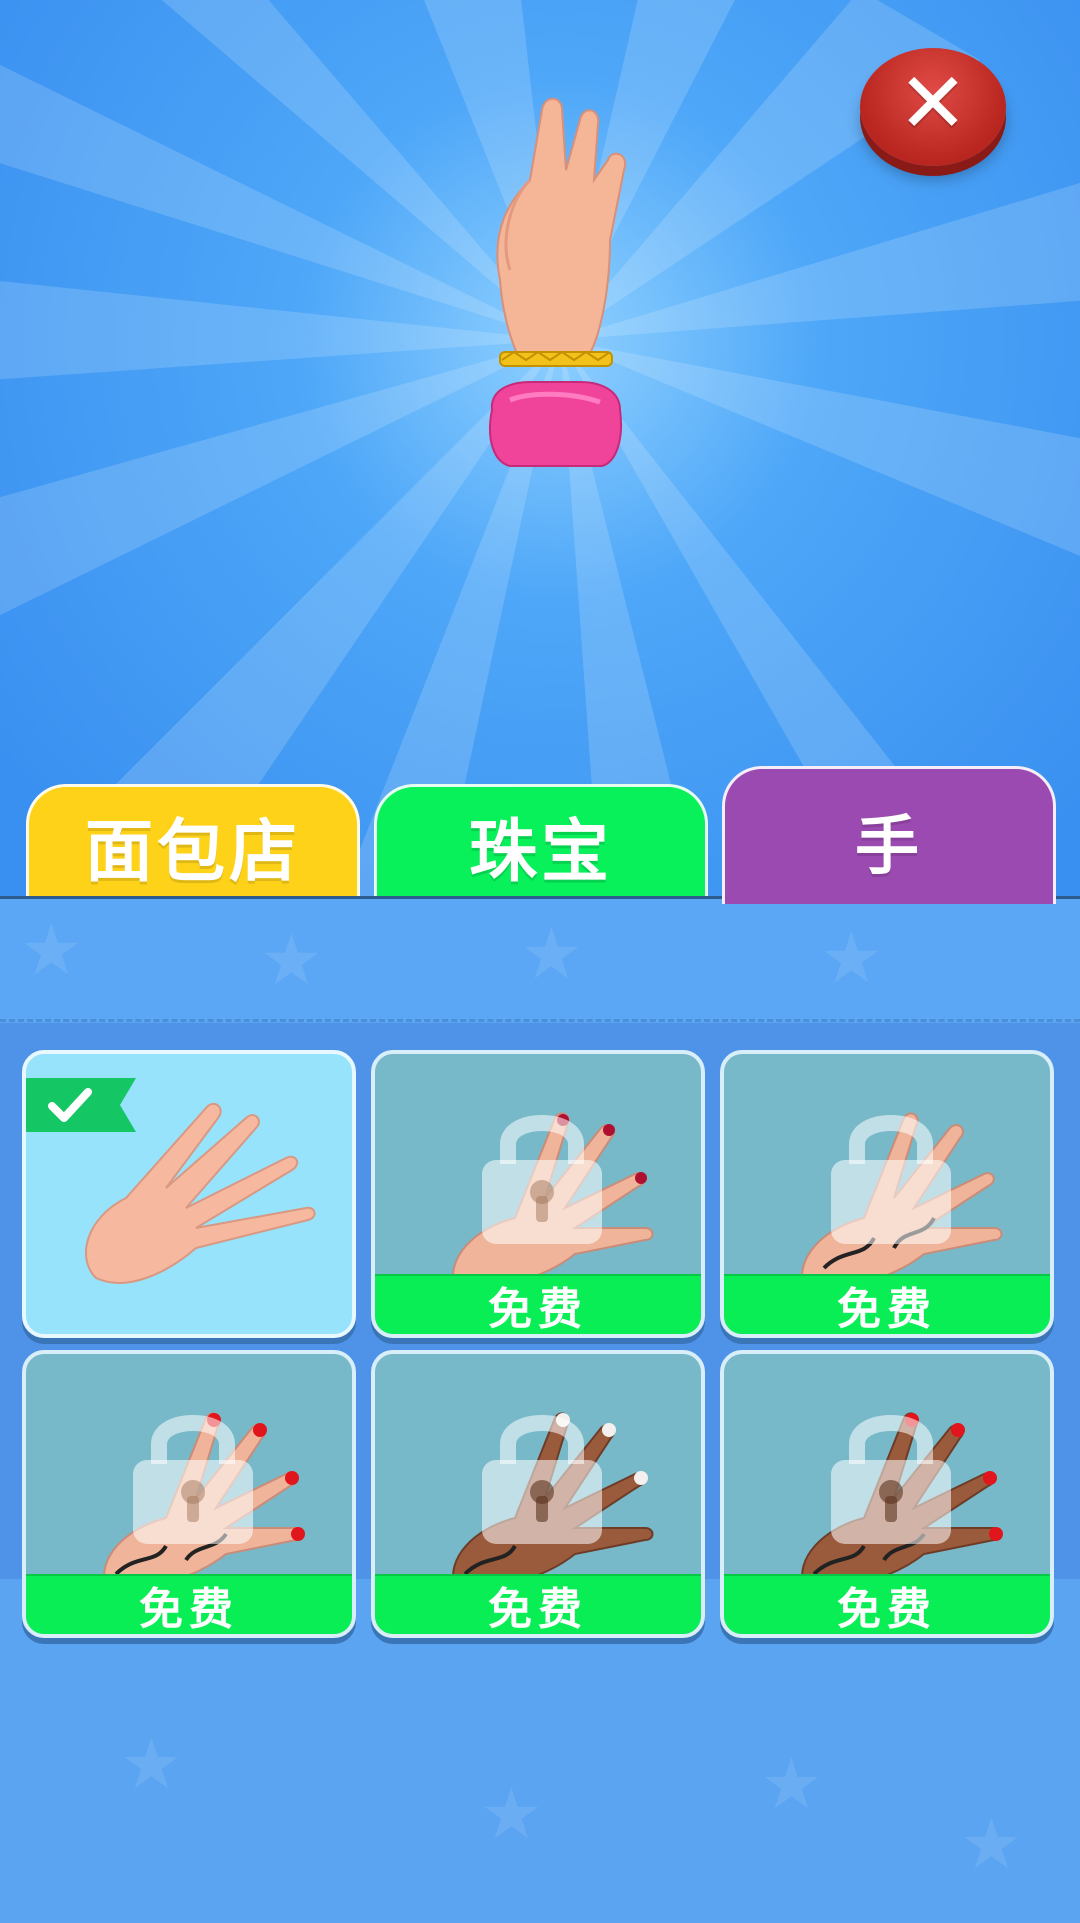 The image size is (1080, 1923). I want to click on panel-header-band: ★ ★ ★ ★, so click(540, 960).